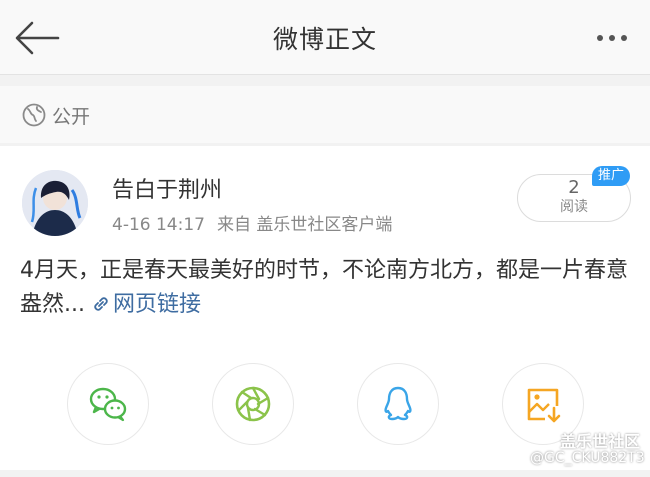 Image resolution: width=650 pixels, height=477 pixels. I want to click on share-wechat-button, so click(108, 404).